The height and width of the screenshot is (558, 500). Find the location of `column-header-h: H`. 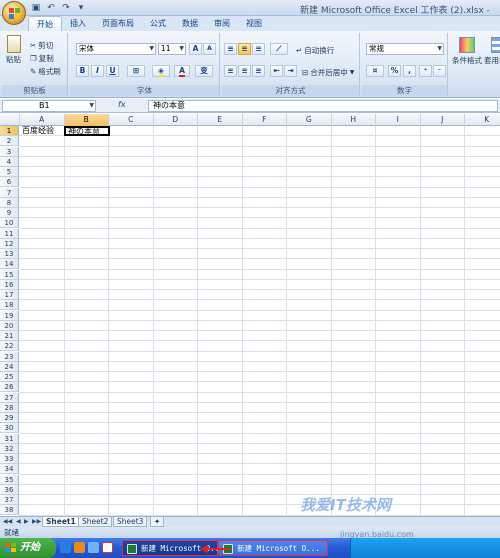

column-header-h: H is located at coordinates (354, 120).